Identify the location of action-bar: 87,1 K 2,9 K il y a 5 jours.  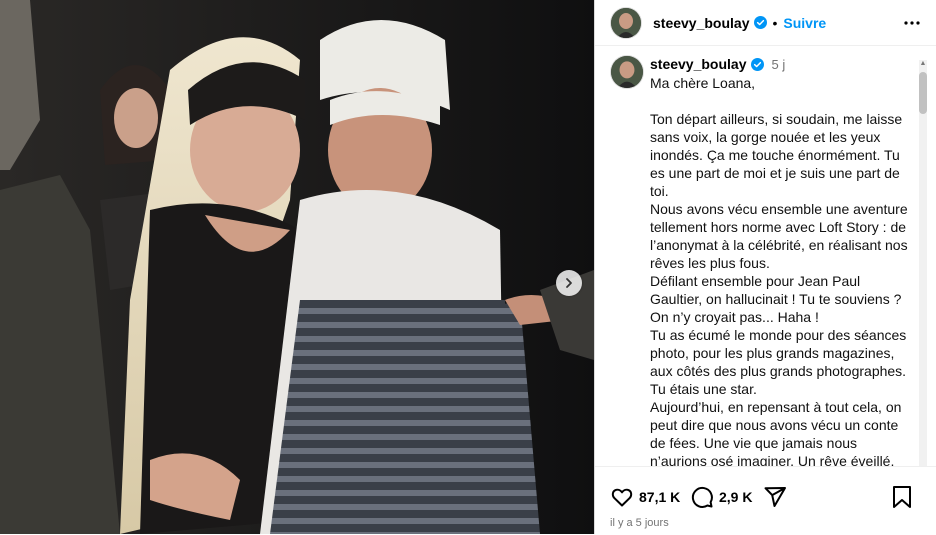
(765, 500).